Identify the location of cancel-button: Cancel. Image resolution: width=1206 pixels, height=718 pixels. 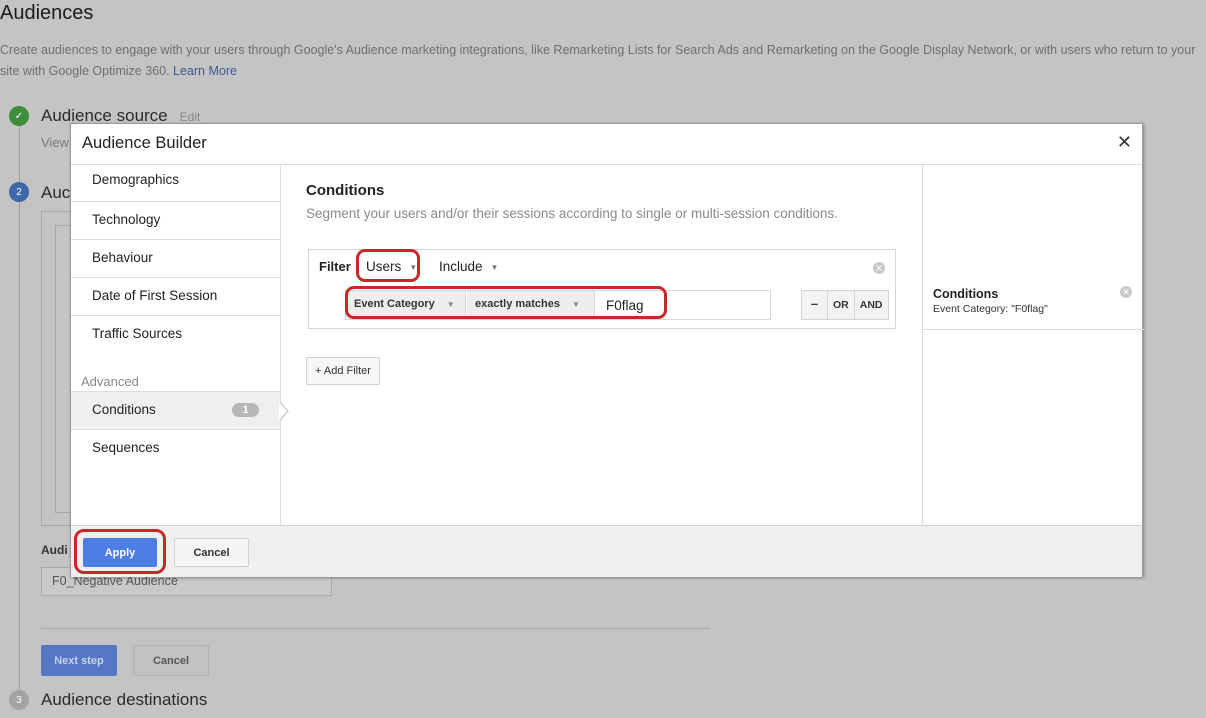
(211, 552).